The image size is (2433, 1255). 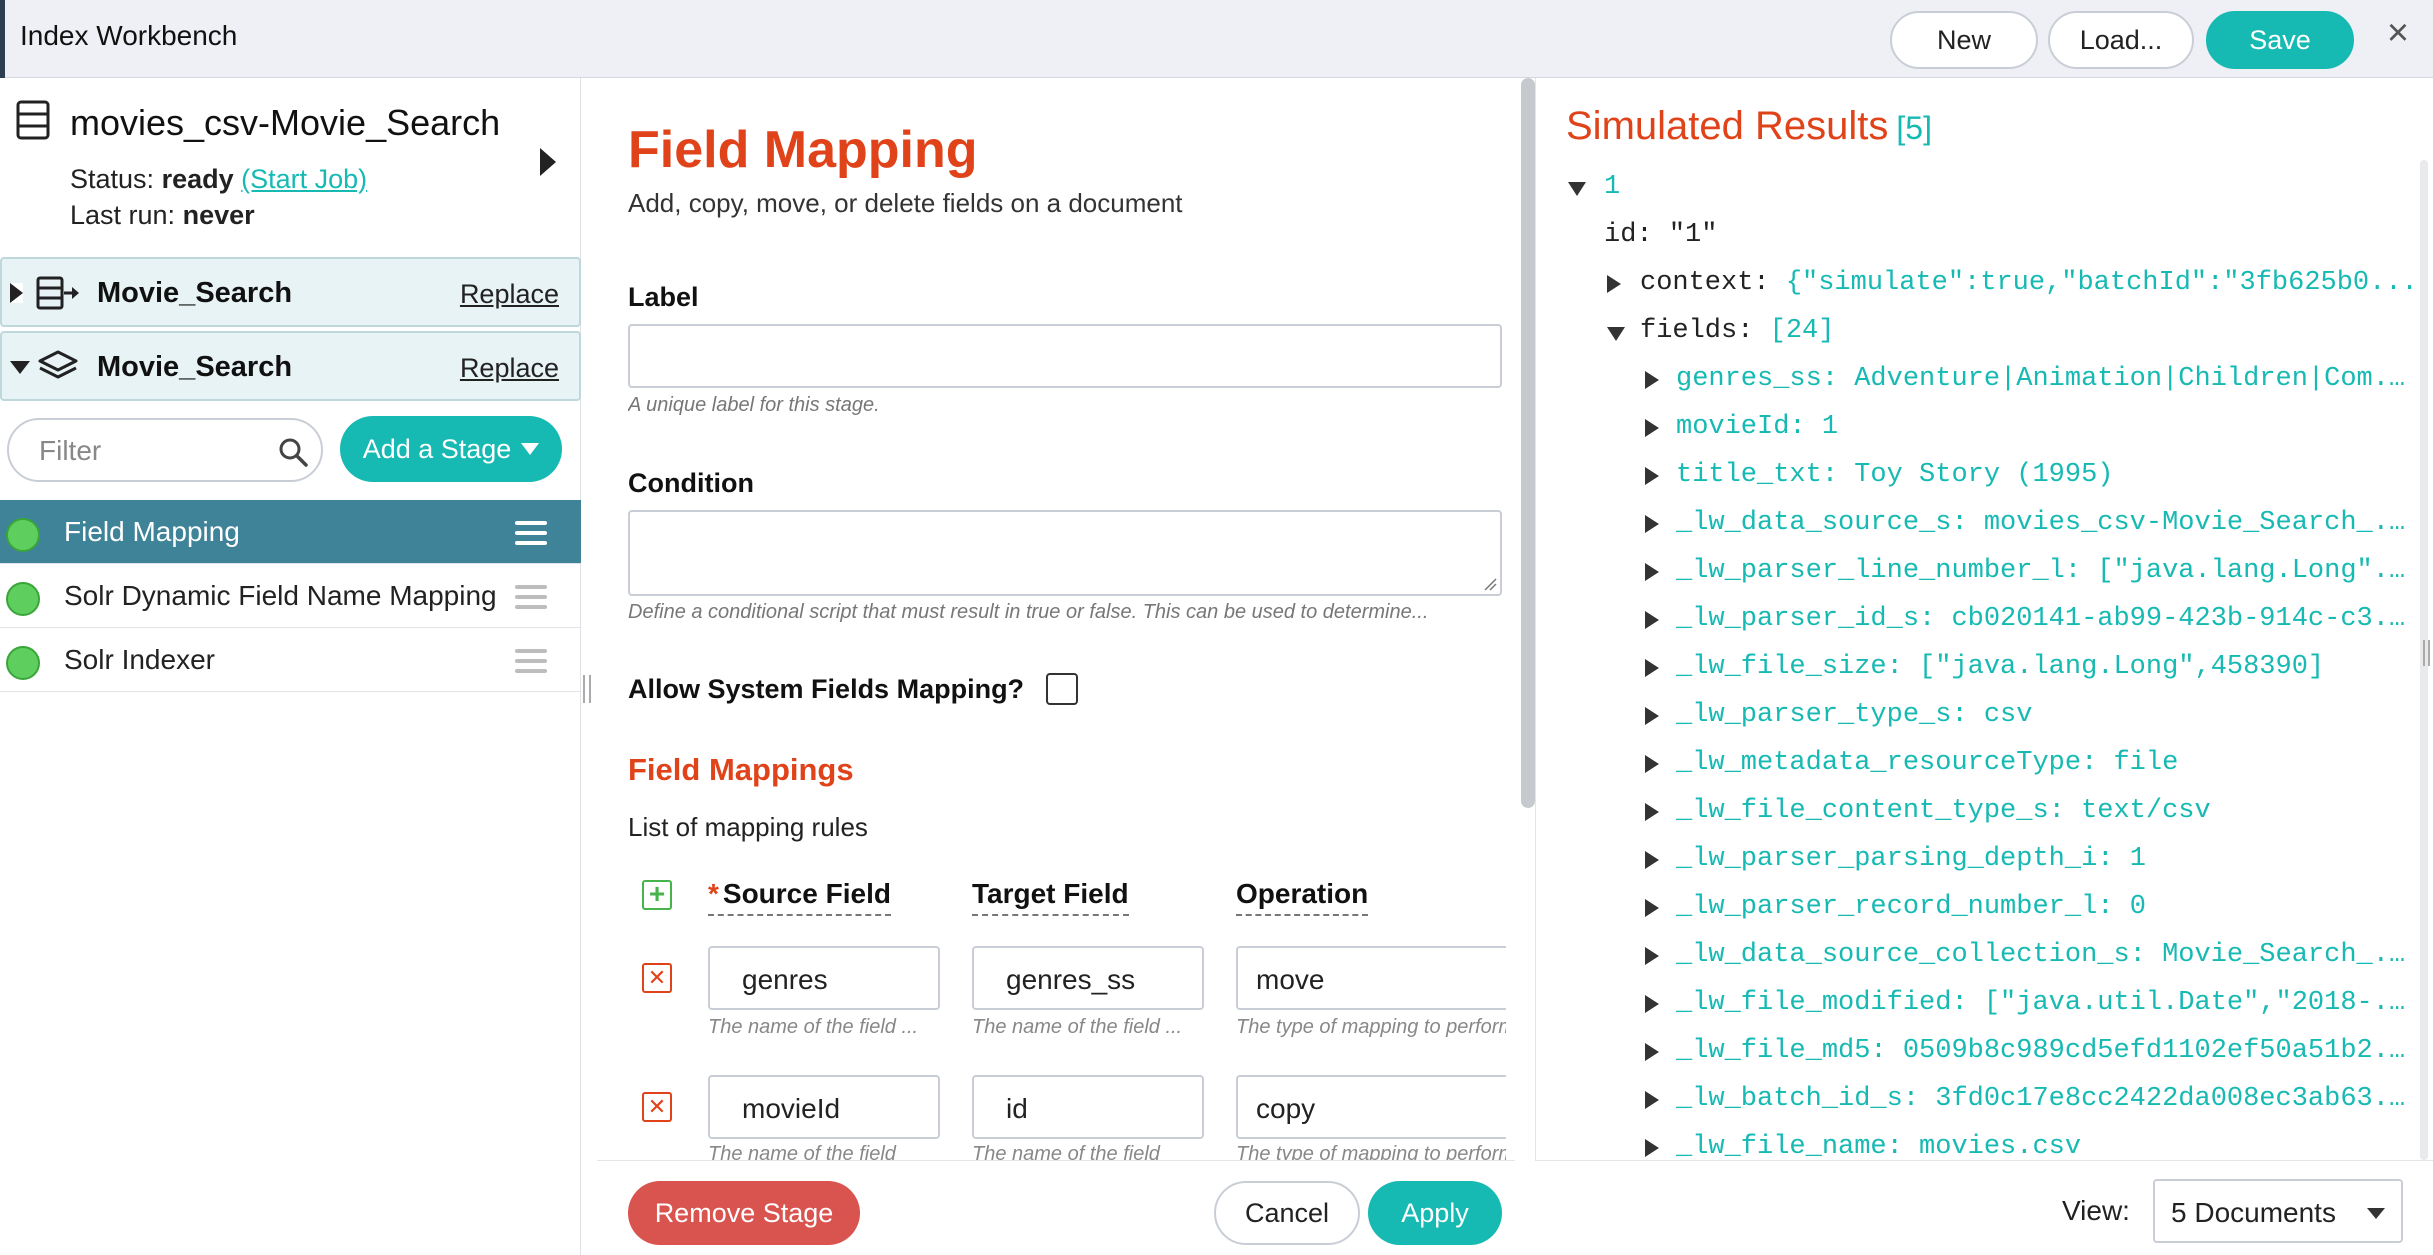 I want to click on panel-resize-handle, so click(x=589, y=690).